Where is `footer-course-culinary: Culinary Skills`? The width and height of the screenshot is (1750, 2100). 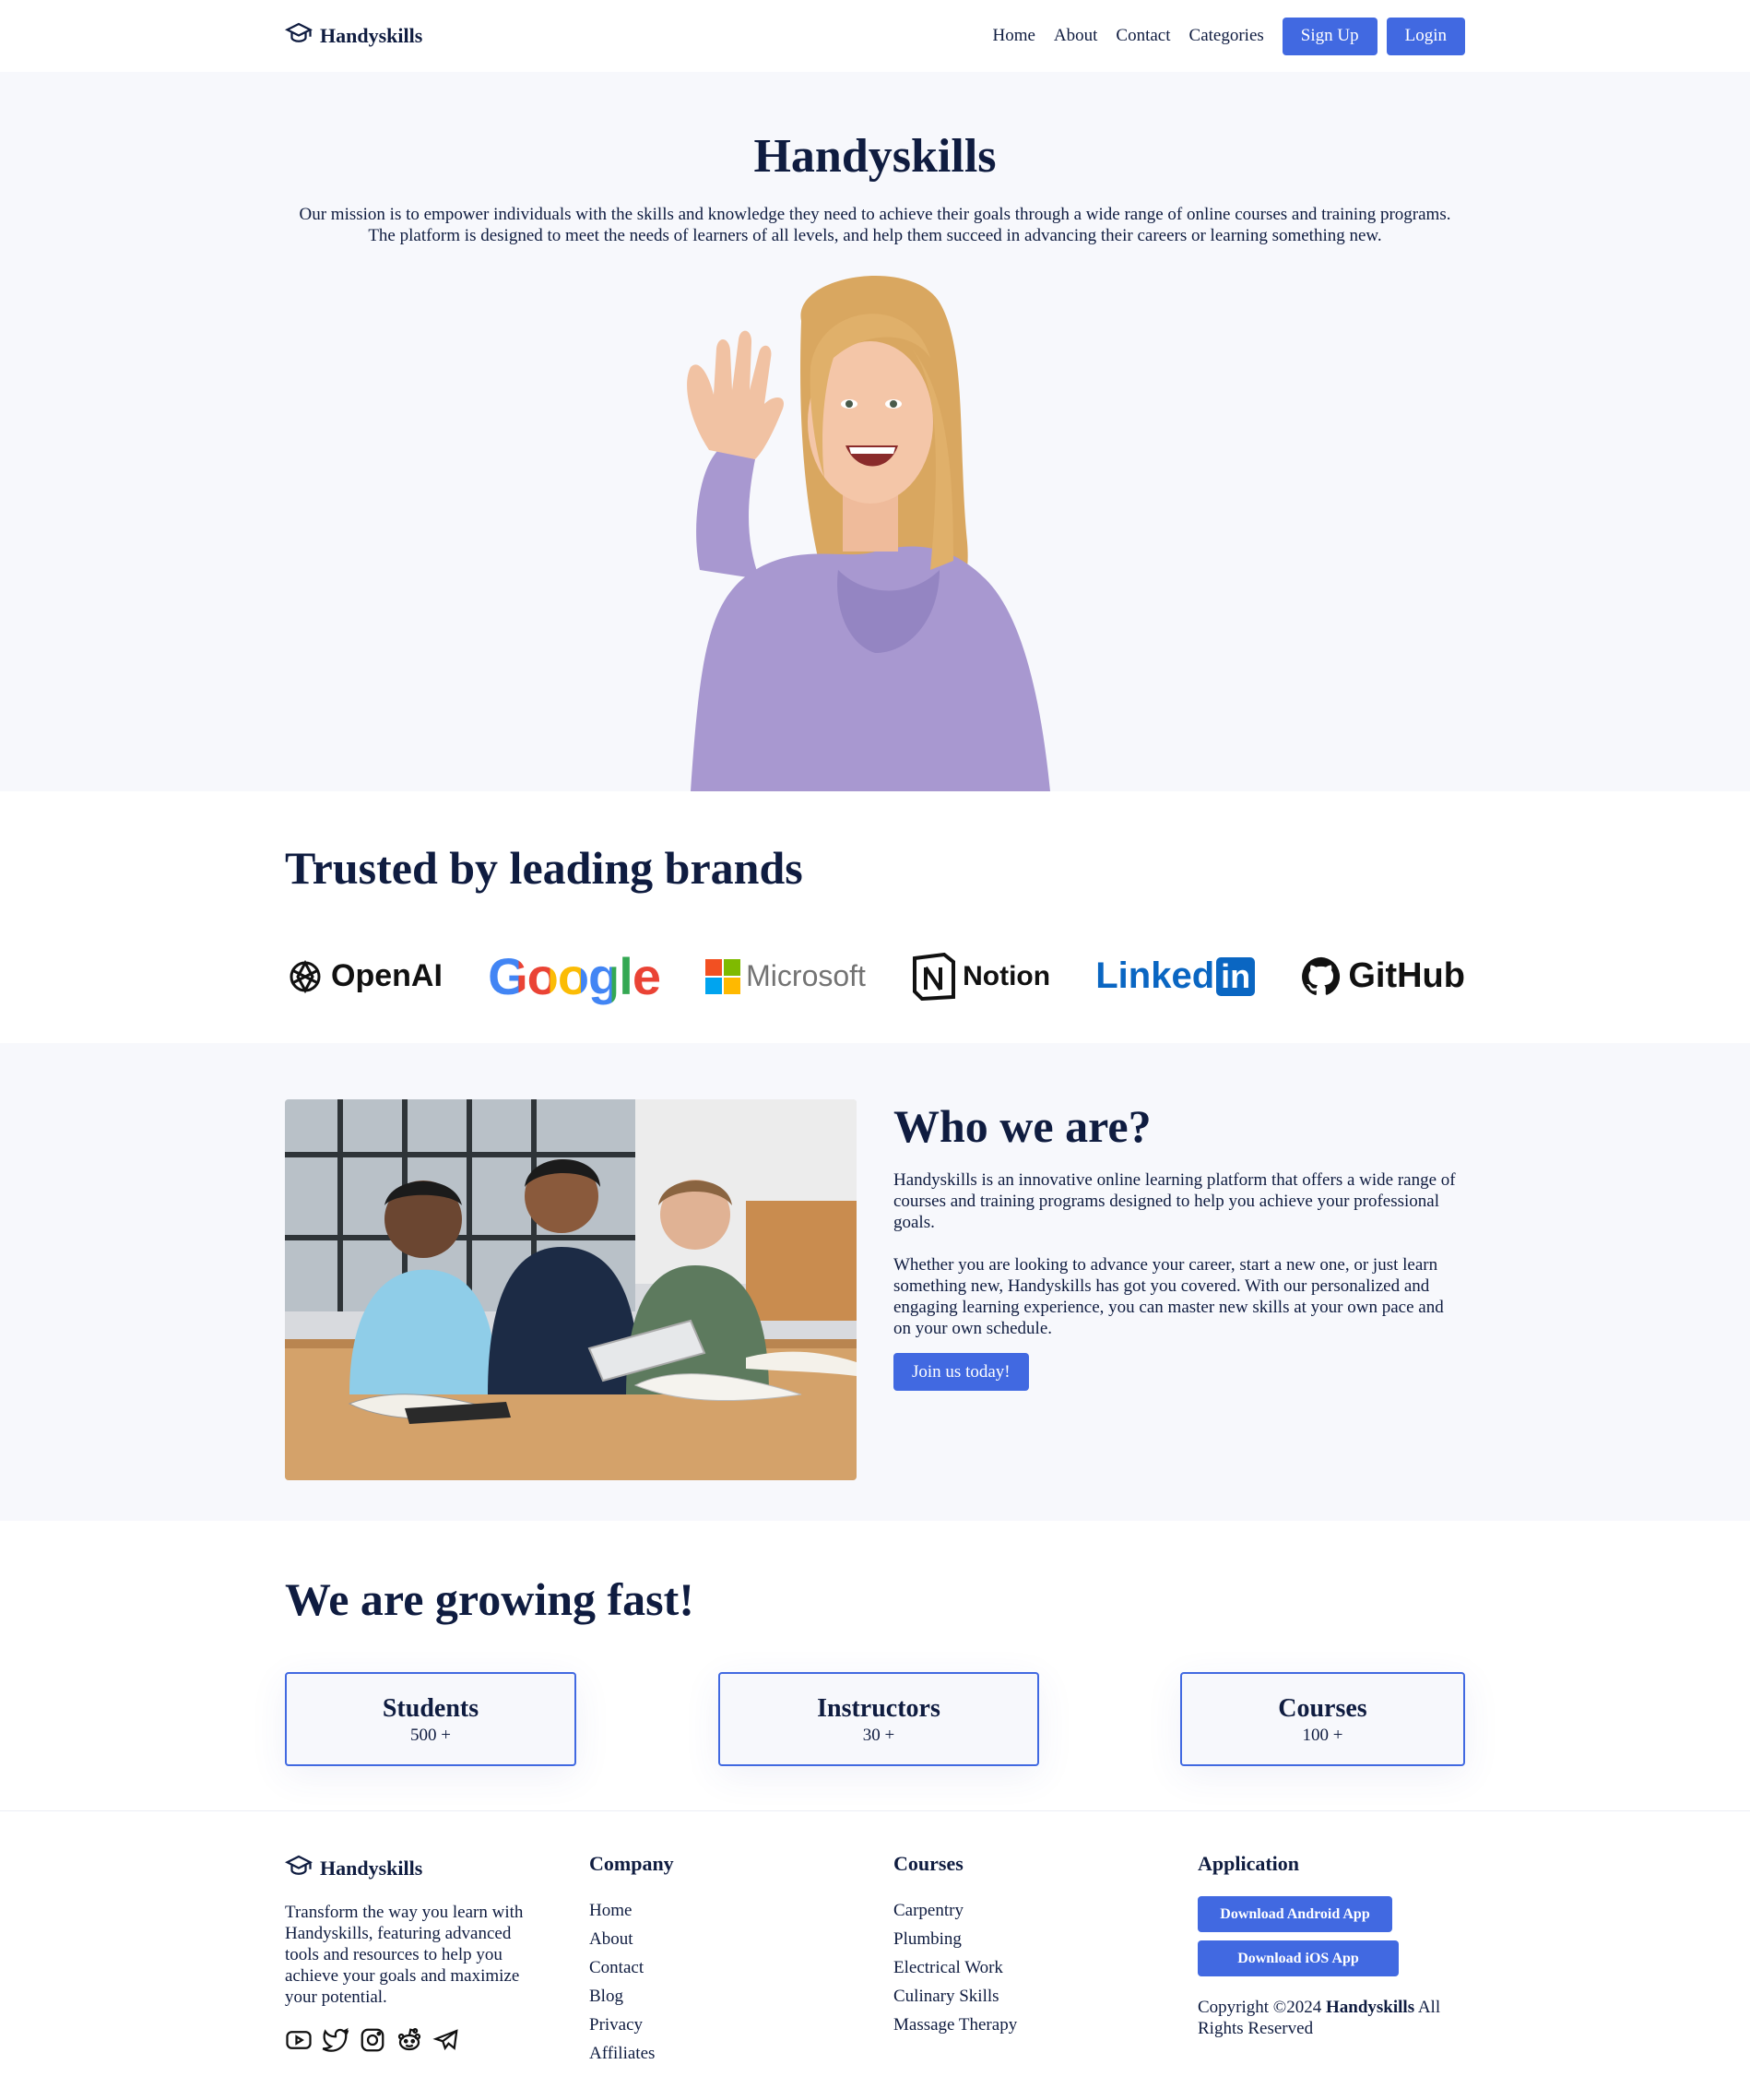
footer-course-culinary: Culinary Skills is located at coordinates (1045, 1996).